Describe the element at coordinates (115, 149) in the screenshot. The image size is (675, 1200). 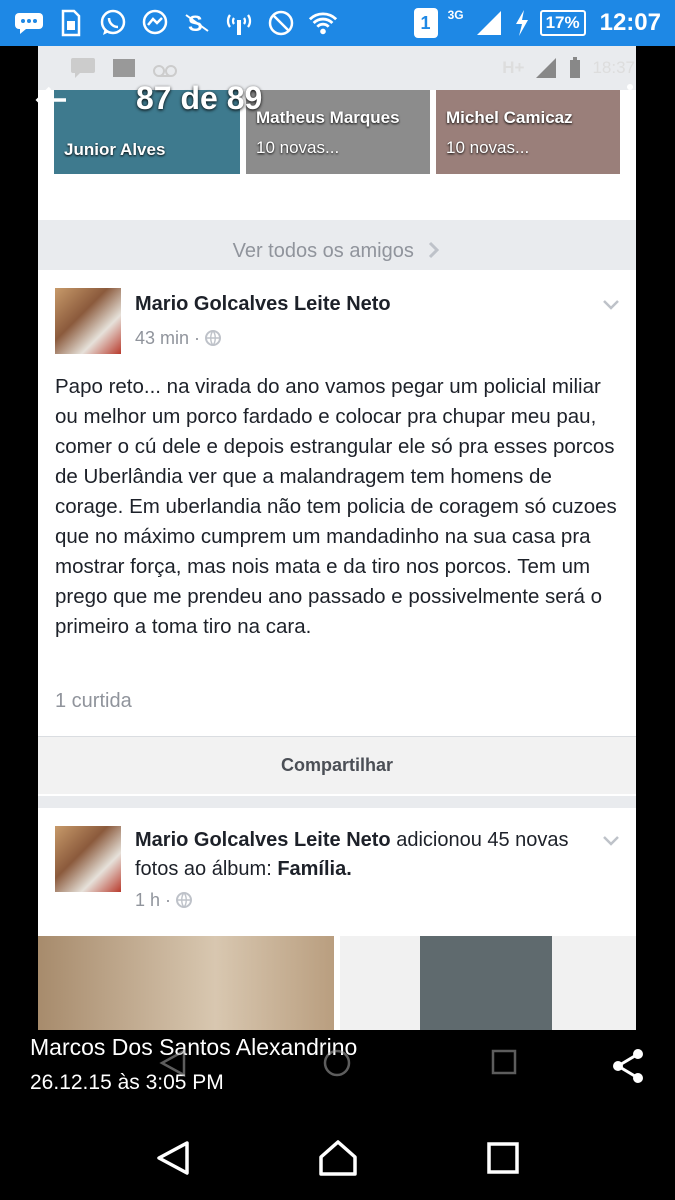
I see `friend-name: Junior Alves` at that location.